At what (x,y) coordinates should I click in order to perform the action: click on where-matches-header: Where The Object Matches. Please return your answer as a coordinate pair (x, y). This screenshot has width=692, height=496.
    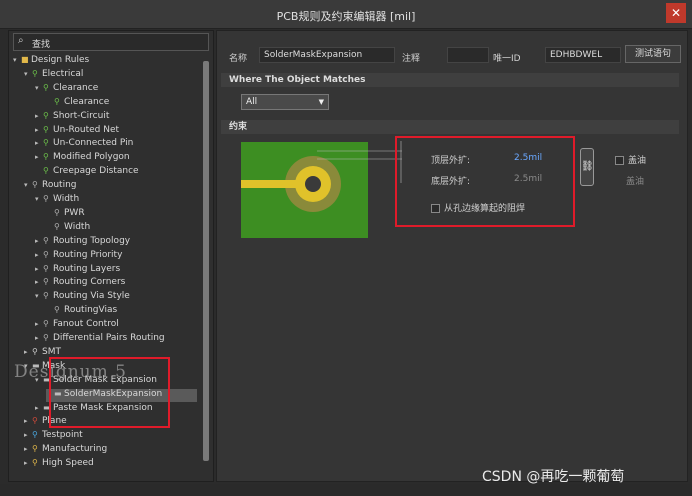
    Looking at the image, I should click on (450, 80).